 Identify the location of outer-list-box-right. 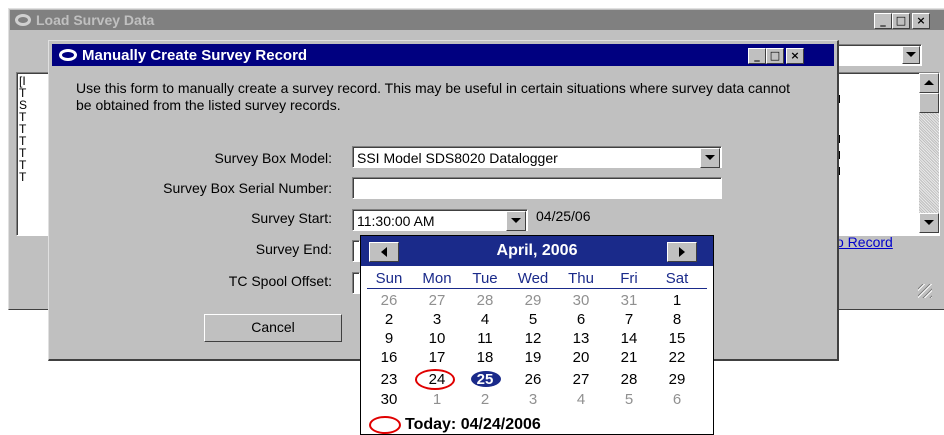
(888, 154).